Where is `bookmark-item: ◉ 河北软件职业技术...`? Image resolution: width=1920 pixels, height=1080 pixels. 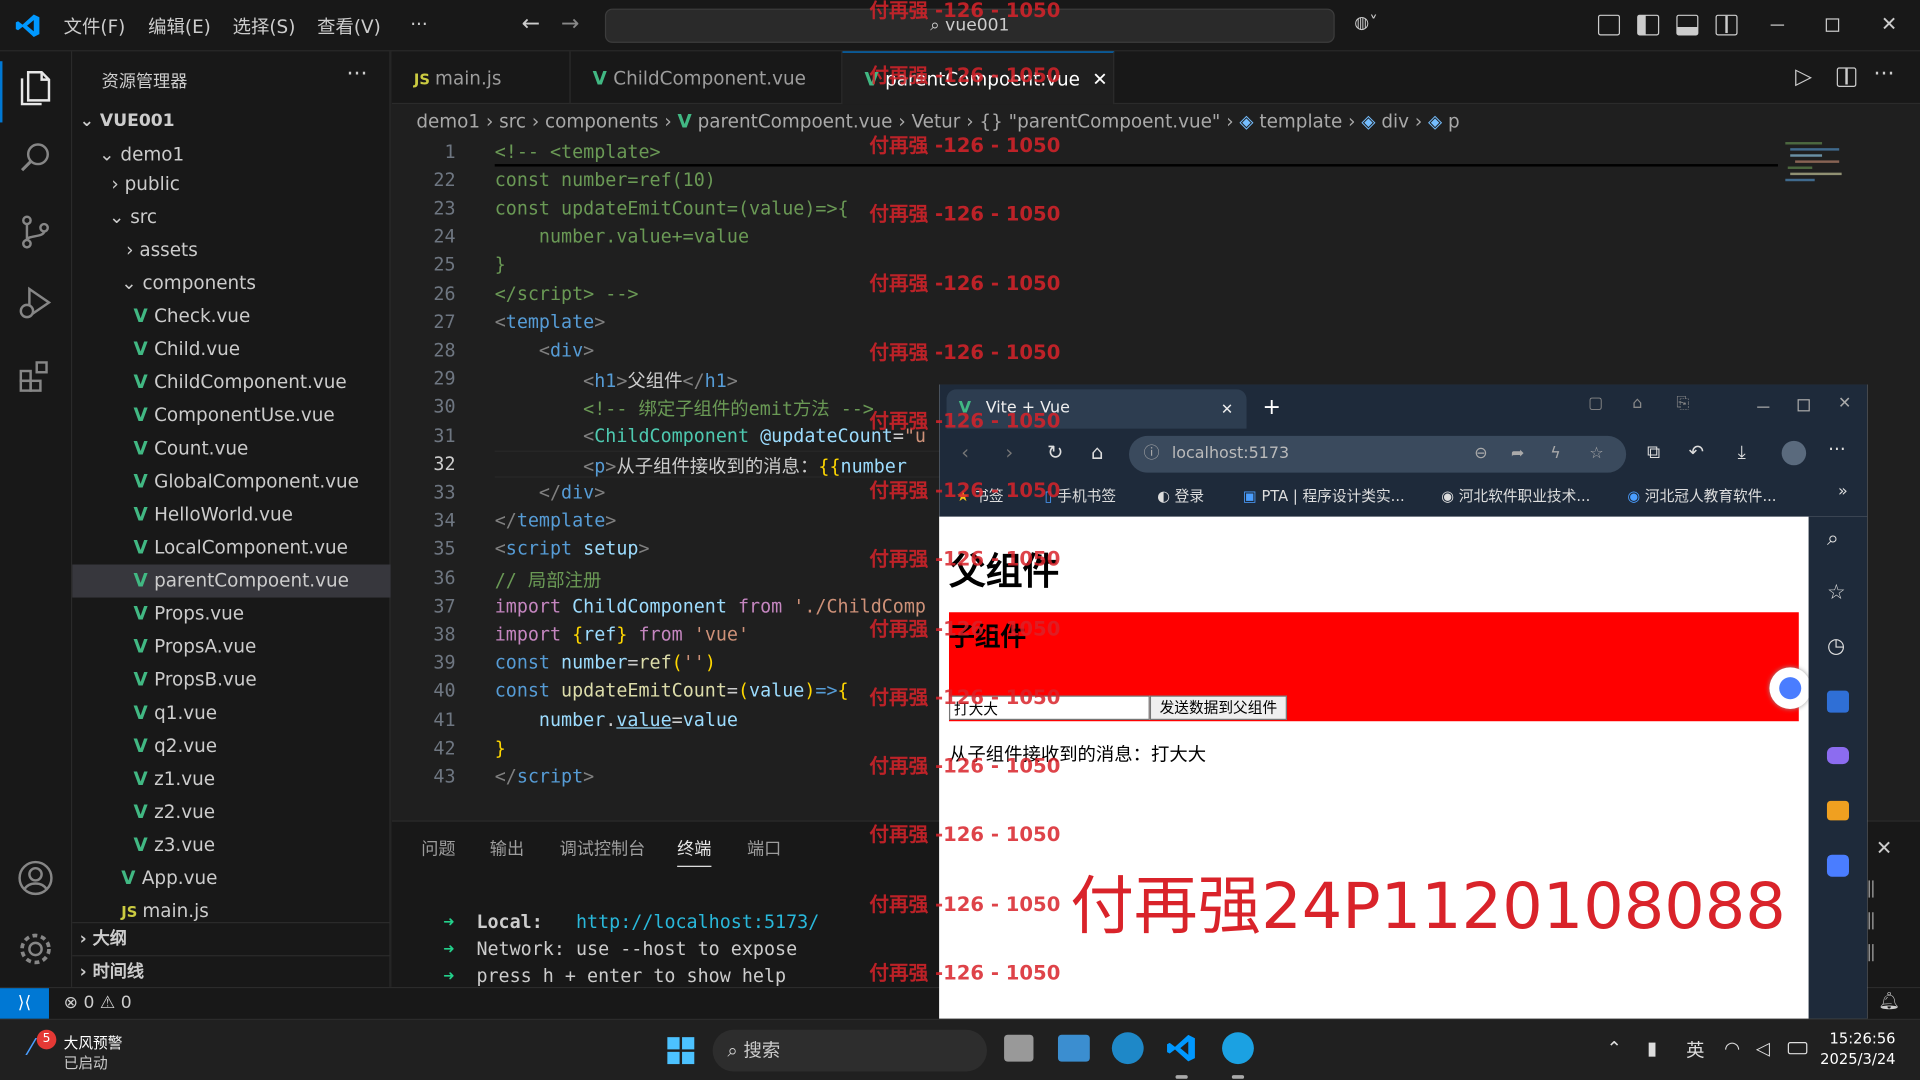
bookmark-item: ◉ 河北软件职业技术... is located at coordinates (1515, 495).